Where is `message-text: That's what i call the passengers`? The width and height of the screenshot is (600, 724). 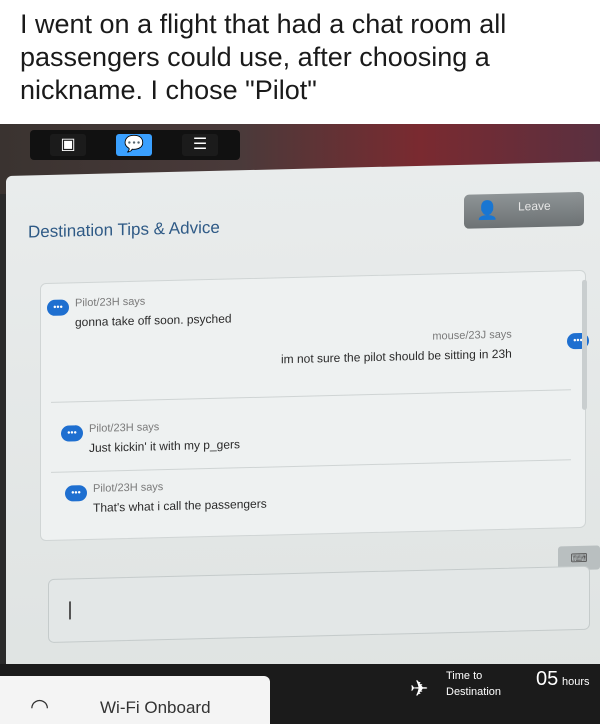 message-text: That's what i call the passengers is located at coordinates (180, 505).